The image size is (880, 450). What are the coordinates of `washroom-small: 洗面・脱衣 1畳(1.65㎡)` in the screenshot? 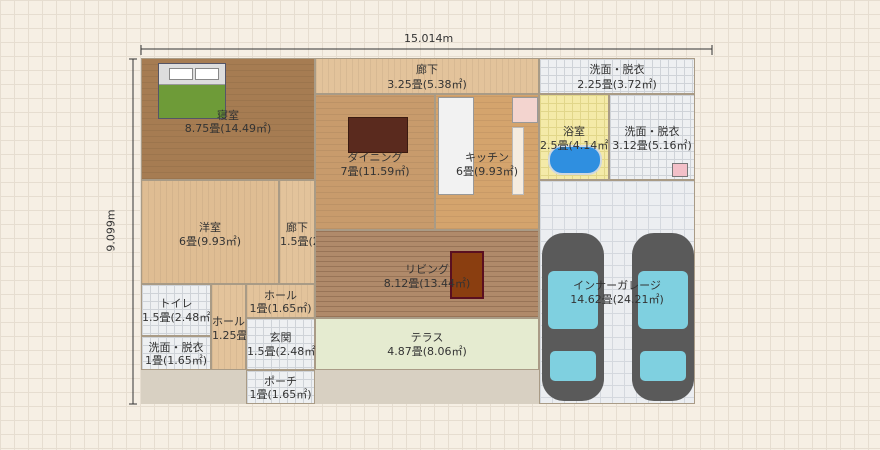 It's located at (176, 353).